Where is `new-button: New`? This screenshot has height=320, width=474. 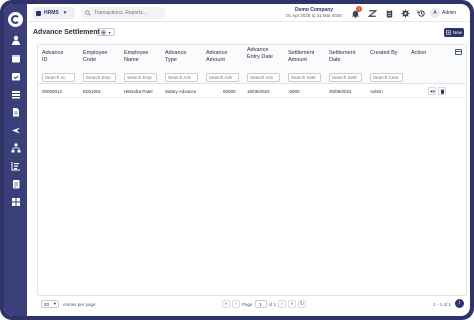 new-button: New is located at coordinates (454, 32).